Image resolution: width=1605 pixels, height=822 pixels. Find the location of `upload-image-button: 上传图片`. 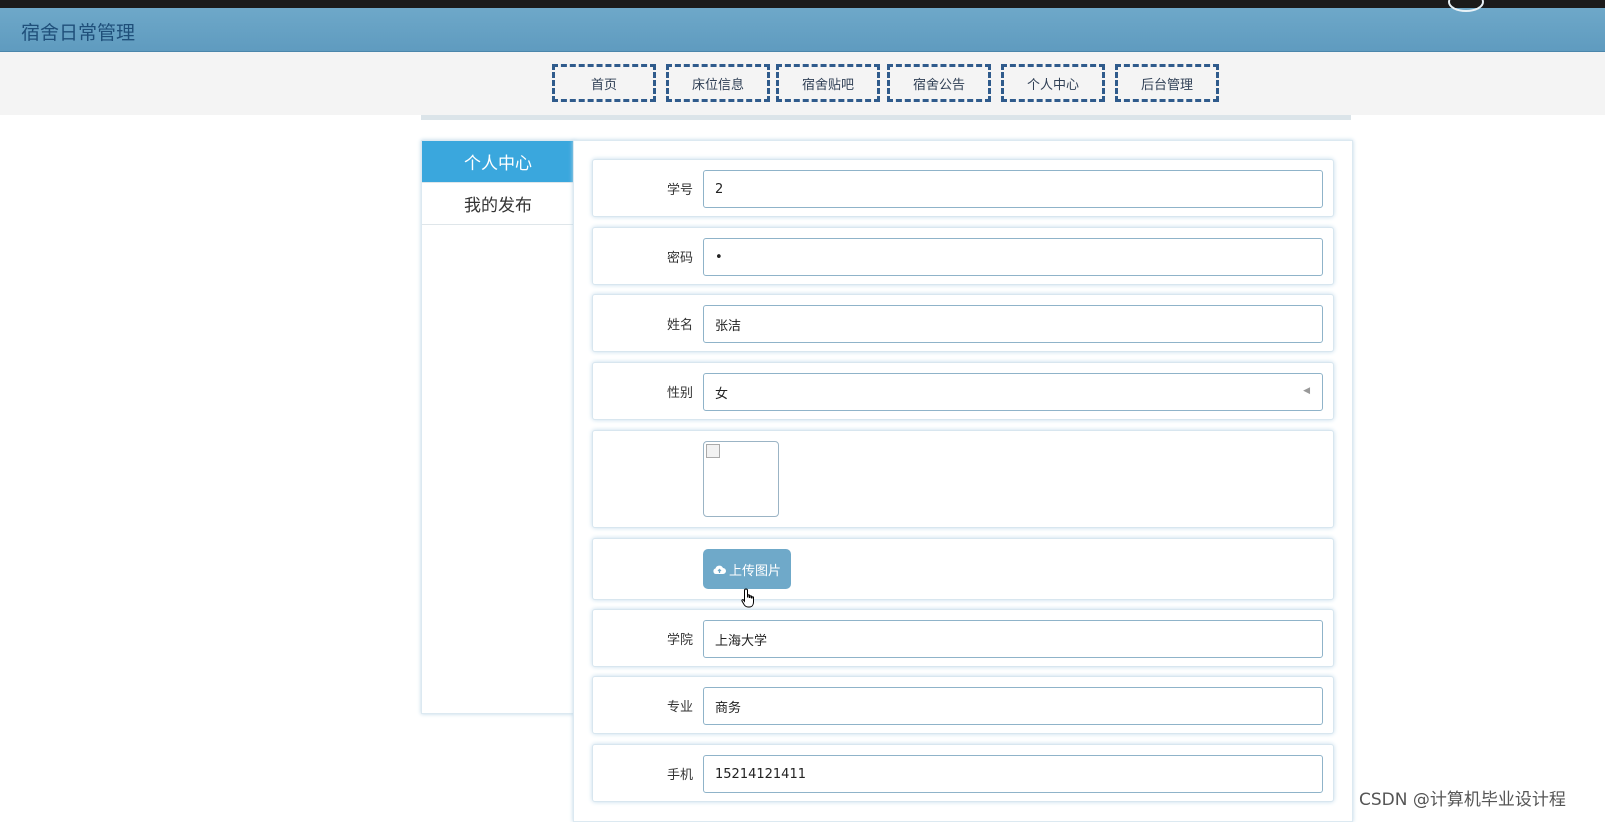

upload-image-button: 上传图片 is located at coordinates (747, 569).